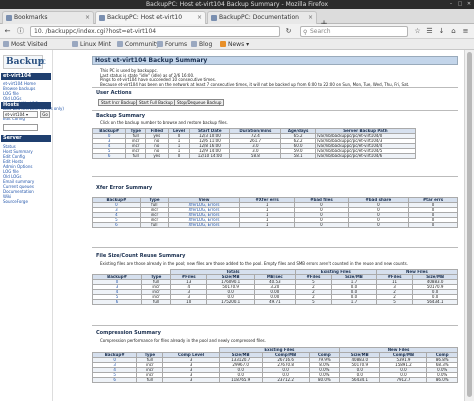  What do you see at coordinates (118, 102) in the screenshot?
I see `start-incr-backup-button: Start Incr Backup` at bounding box center [118, 102].